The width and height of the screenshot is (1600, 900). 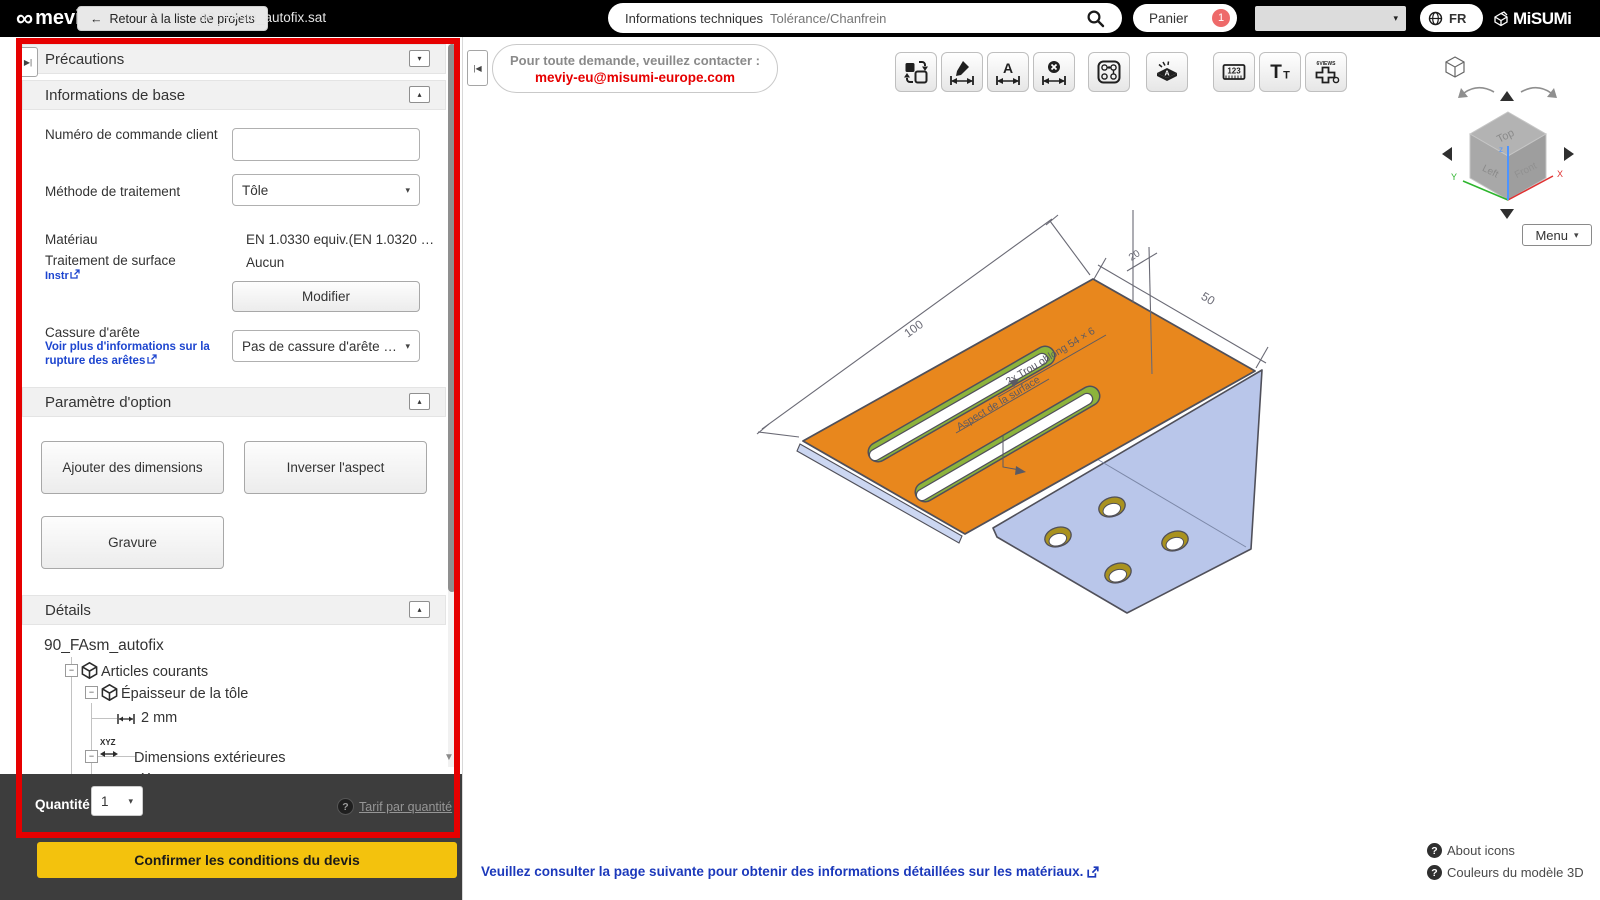 I want to click on details-collapse-button: ▴, so click(x=419, y=609).